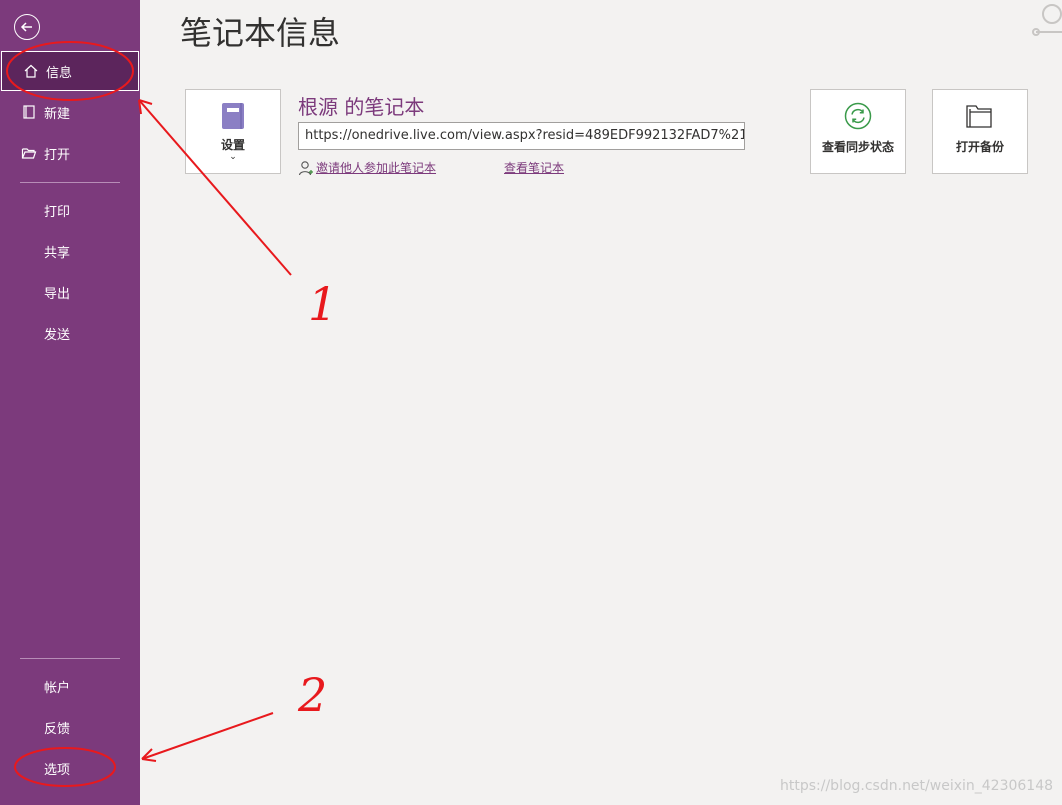 This screenshot has width=1062, height=805. What do you see at coordinates (858, 116) in the screenshot?
I see `sync-icon` at bounding box center [858, 116].